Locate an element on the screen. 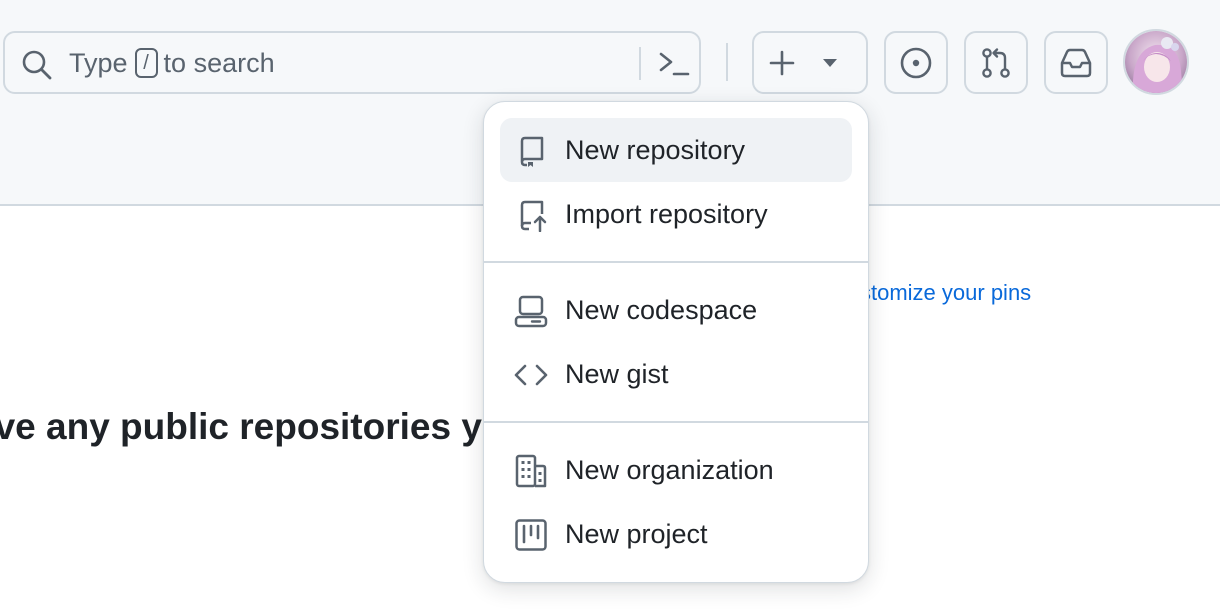 This screenshot has height=616, width=1220. repo-icon is located at coordinates (532, 151).